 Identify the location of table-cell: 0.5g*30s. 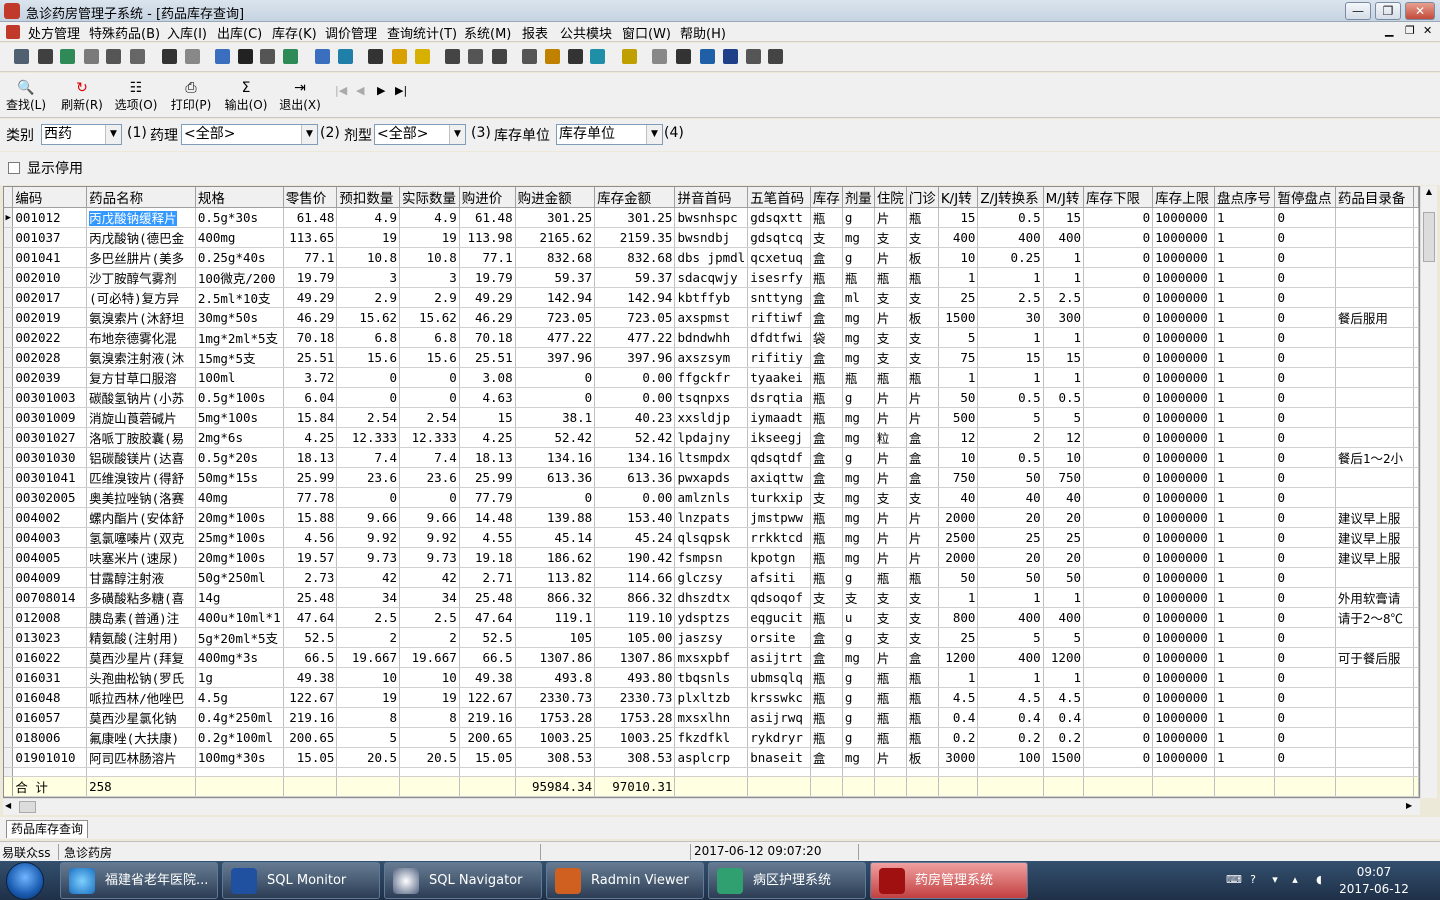
(239, 217).